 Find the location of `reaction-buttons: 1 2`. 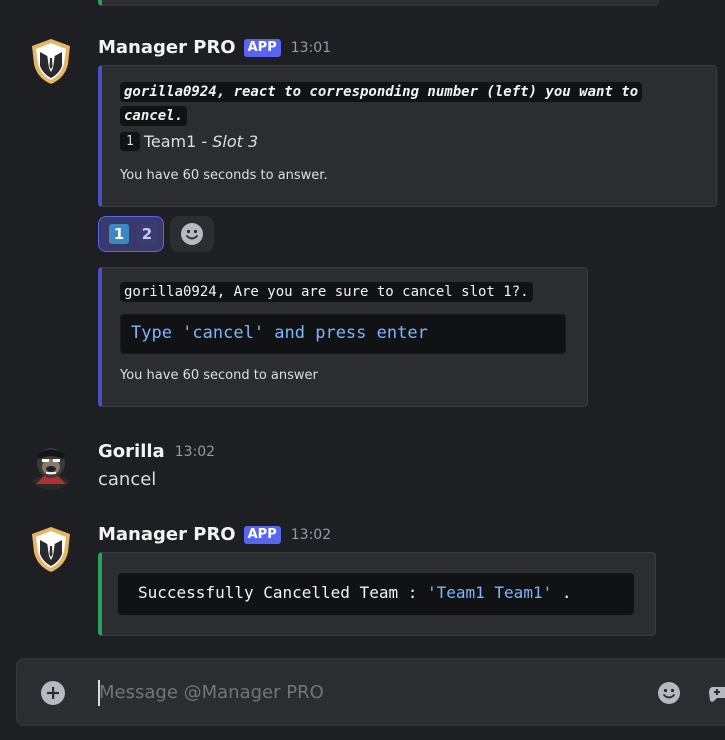

reaction-buttons: 1 2 is located at coordinates (131, 234).